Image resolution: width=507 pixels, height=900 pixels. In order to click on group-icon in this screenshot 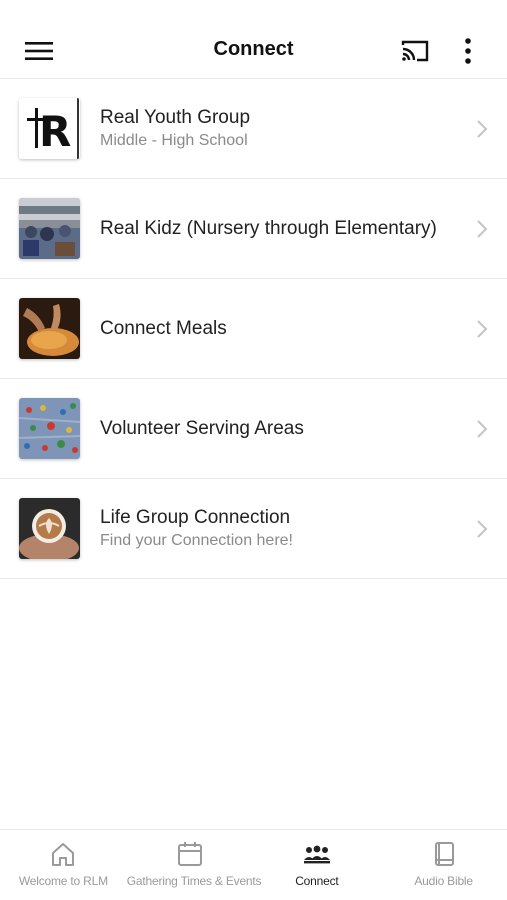, I will do `click(316, 854)`.